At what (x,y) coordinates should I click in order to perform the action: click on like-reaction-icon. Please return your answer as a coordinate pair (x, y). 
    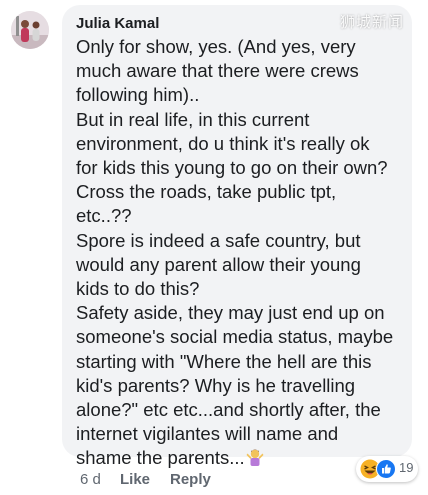
    Looking at the image, I should click on (386, 469).